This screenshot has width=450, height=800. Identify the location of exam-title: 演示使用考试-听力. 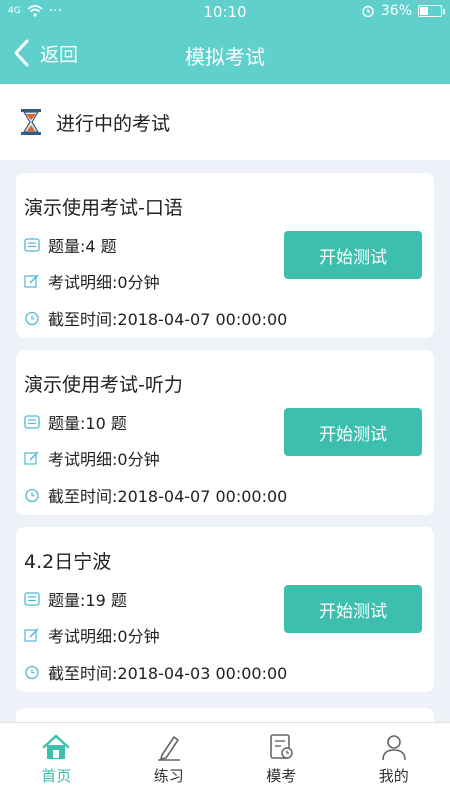
(103, 385).